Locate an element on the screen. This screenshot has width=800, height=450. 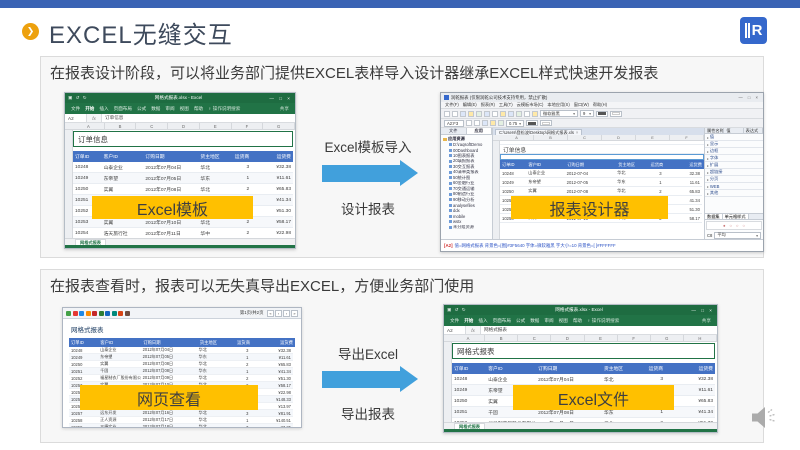
paste-icon is located at coordinates (469, 123).